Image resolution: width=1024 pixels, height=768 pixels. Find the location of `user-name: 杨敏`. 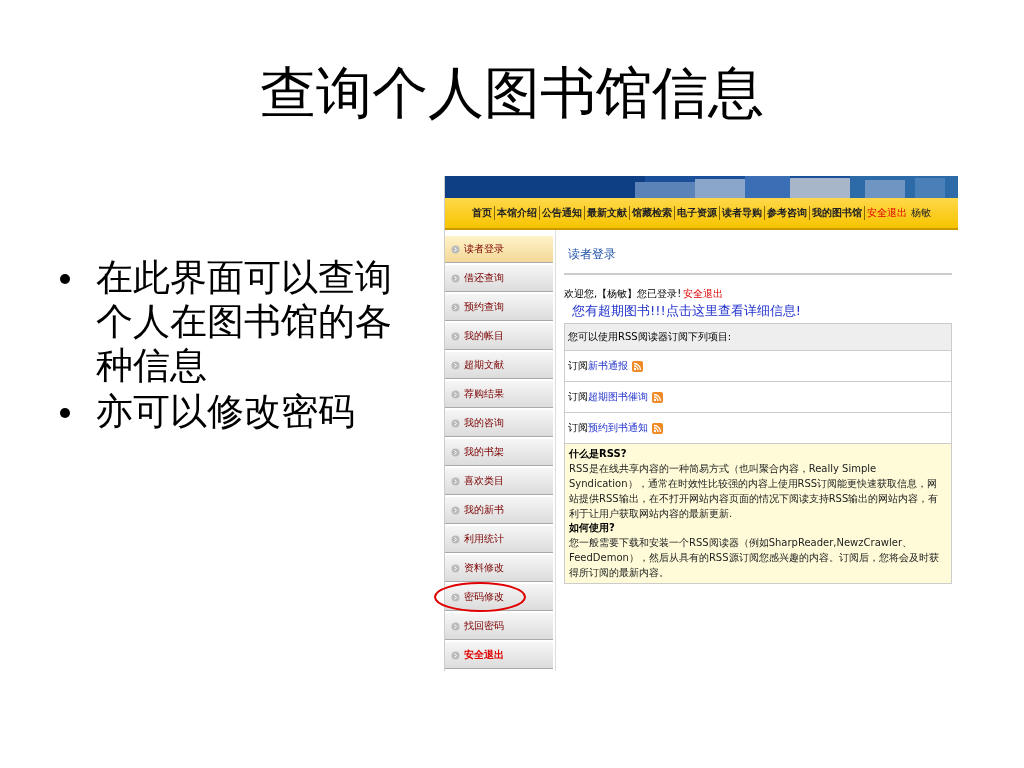

user-name: 杨敏 is located at coordinates (921, 213).